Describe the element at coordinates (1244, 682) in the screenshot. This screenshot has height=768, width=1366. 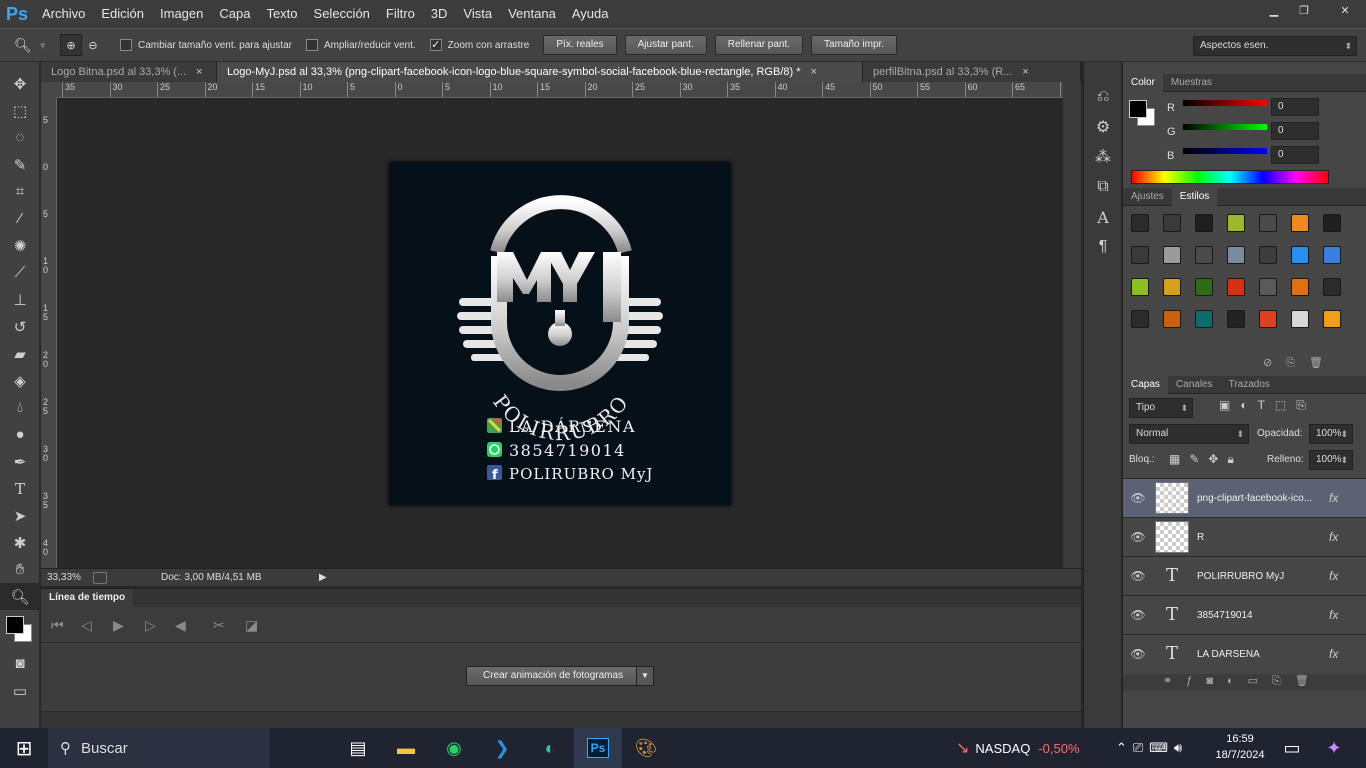
I see `layer-actions-bar: ⚭ƒ◙◐▭⎘🗑︎` at that location.